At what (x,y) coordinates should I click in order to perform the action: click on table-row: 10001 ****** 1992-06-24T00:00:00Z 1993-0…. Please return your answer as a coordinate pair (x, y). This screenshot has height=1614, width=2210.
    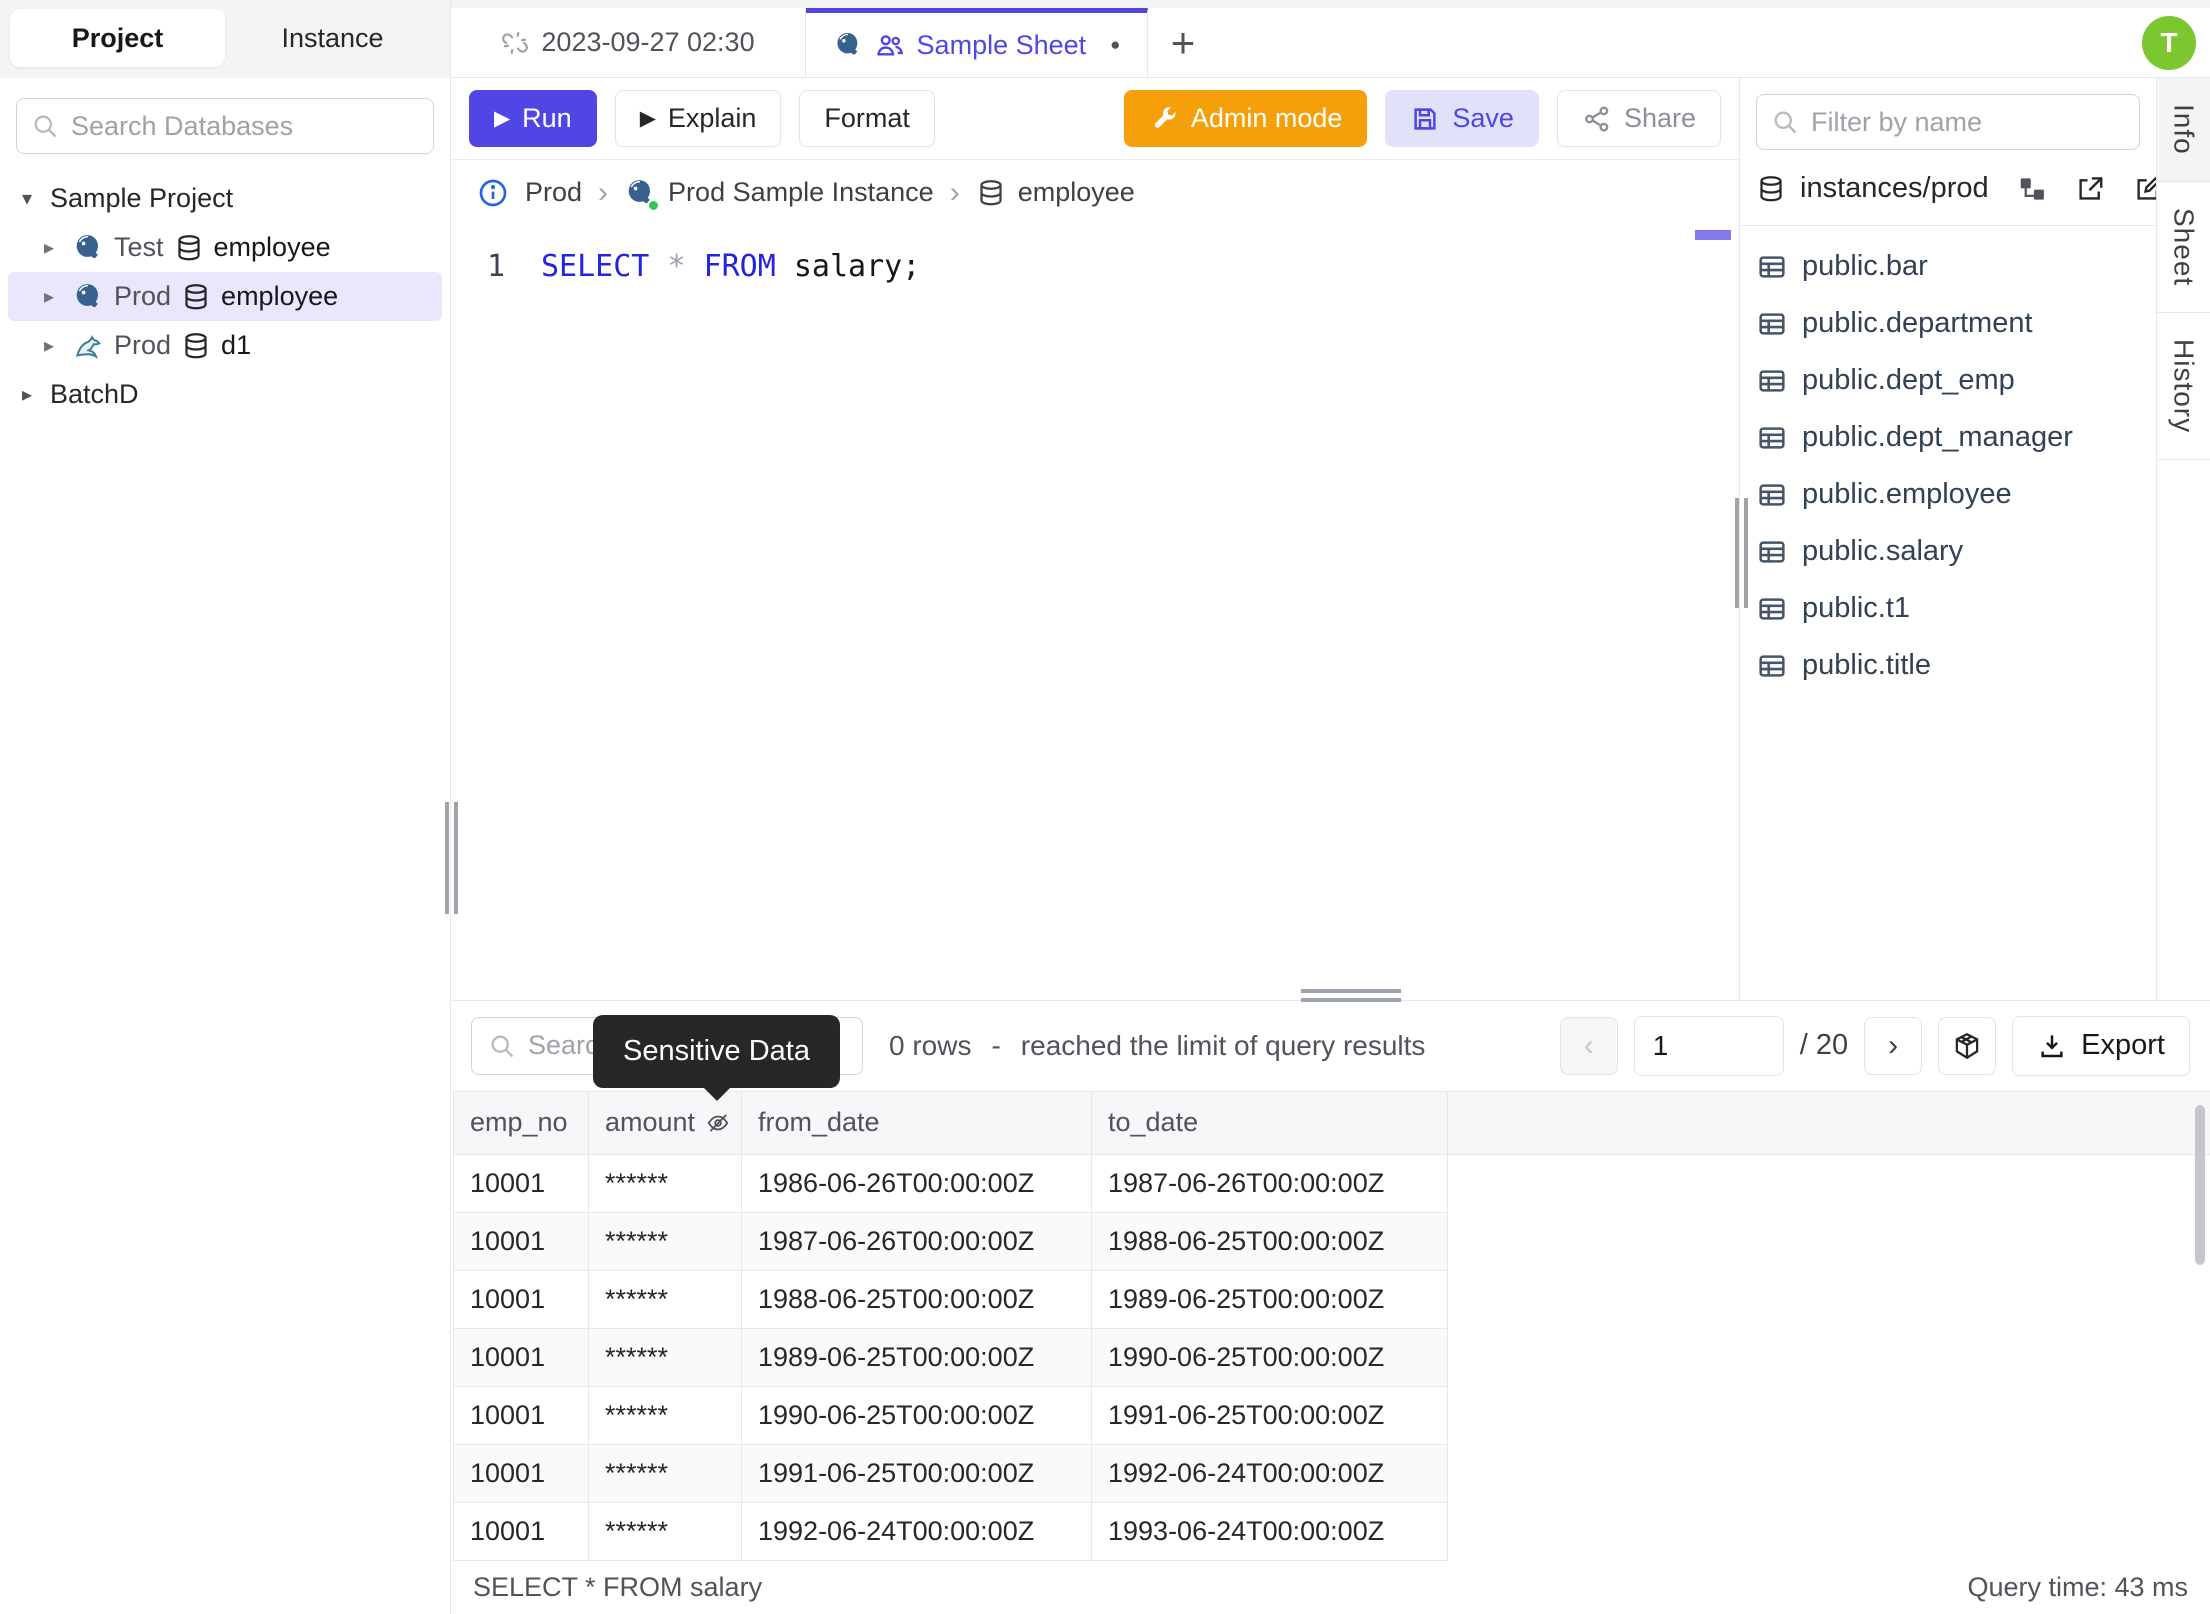
    Looking at the image, I should click on (1331, 1531).